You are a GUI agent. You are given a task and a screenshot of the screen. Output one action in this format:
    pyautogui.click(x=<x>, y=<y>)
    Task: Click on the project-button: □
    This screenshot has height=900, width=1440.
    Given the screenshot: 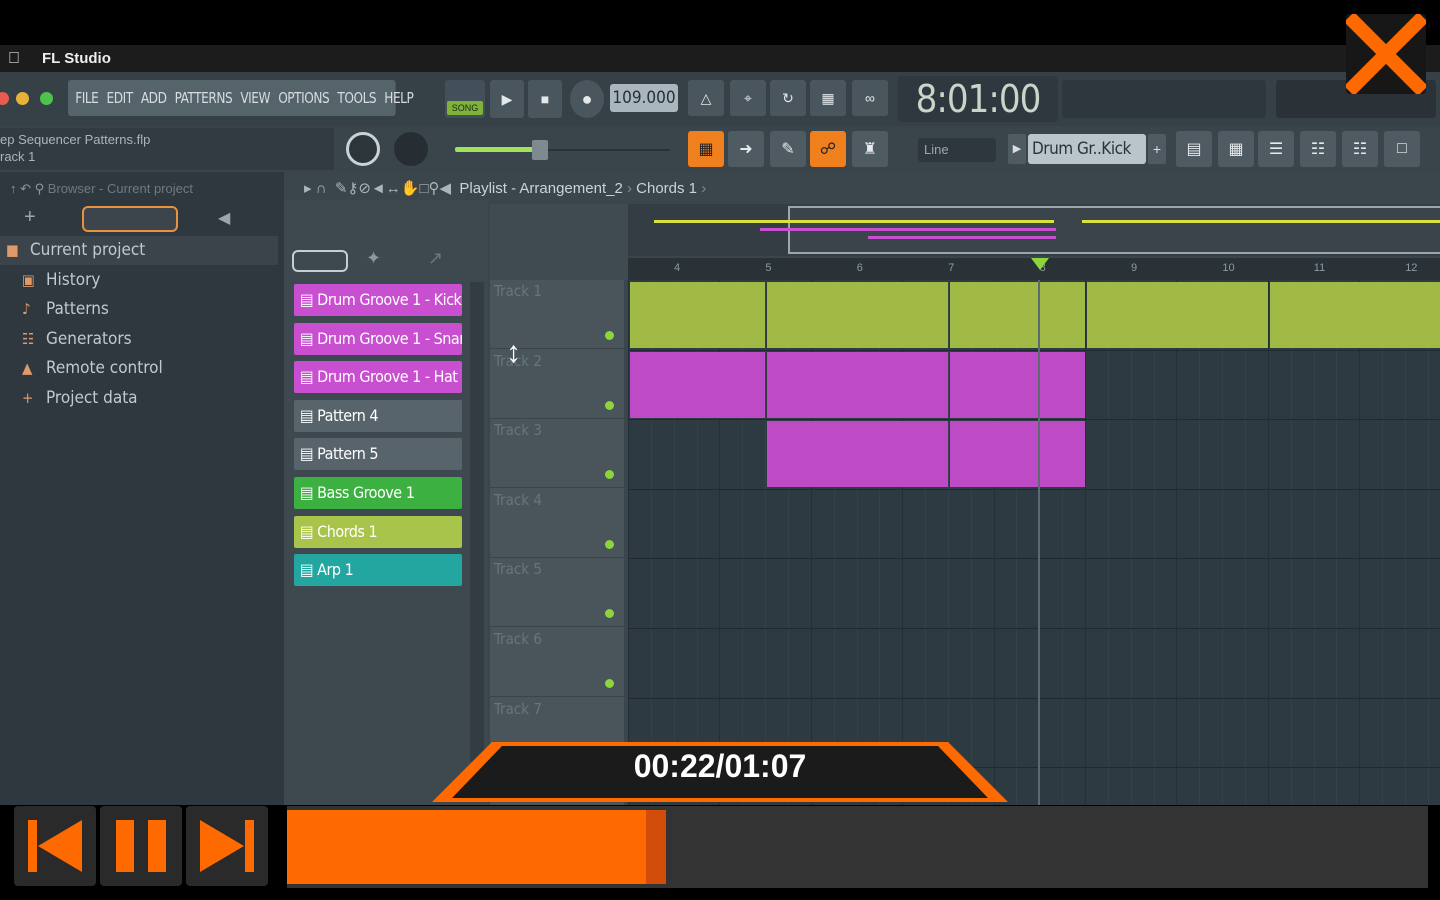 What is the action you would take?
    pyautogui.click(x=1402, y=149)
    